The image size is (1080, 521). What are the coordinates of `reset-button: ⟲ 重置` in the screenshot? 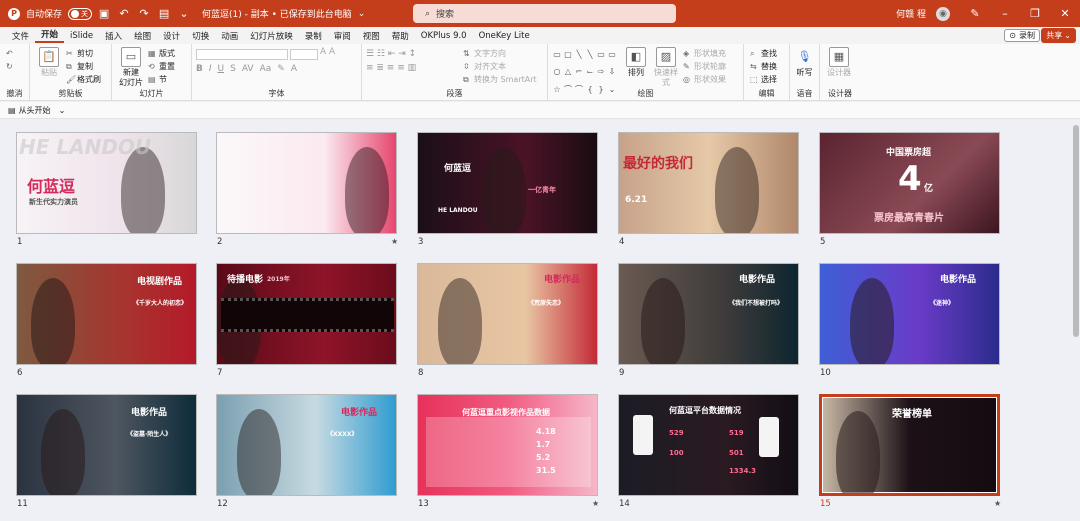 It's located at (161, 66).